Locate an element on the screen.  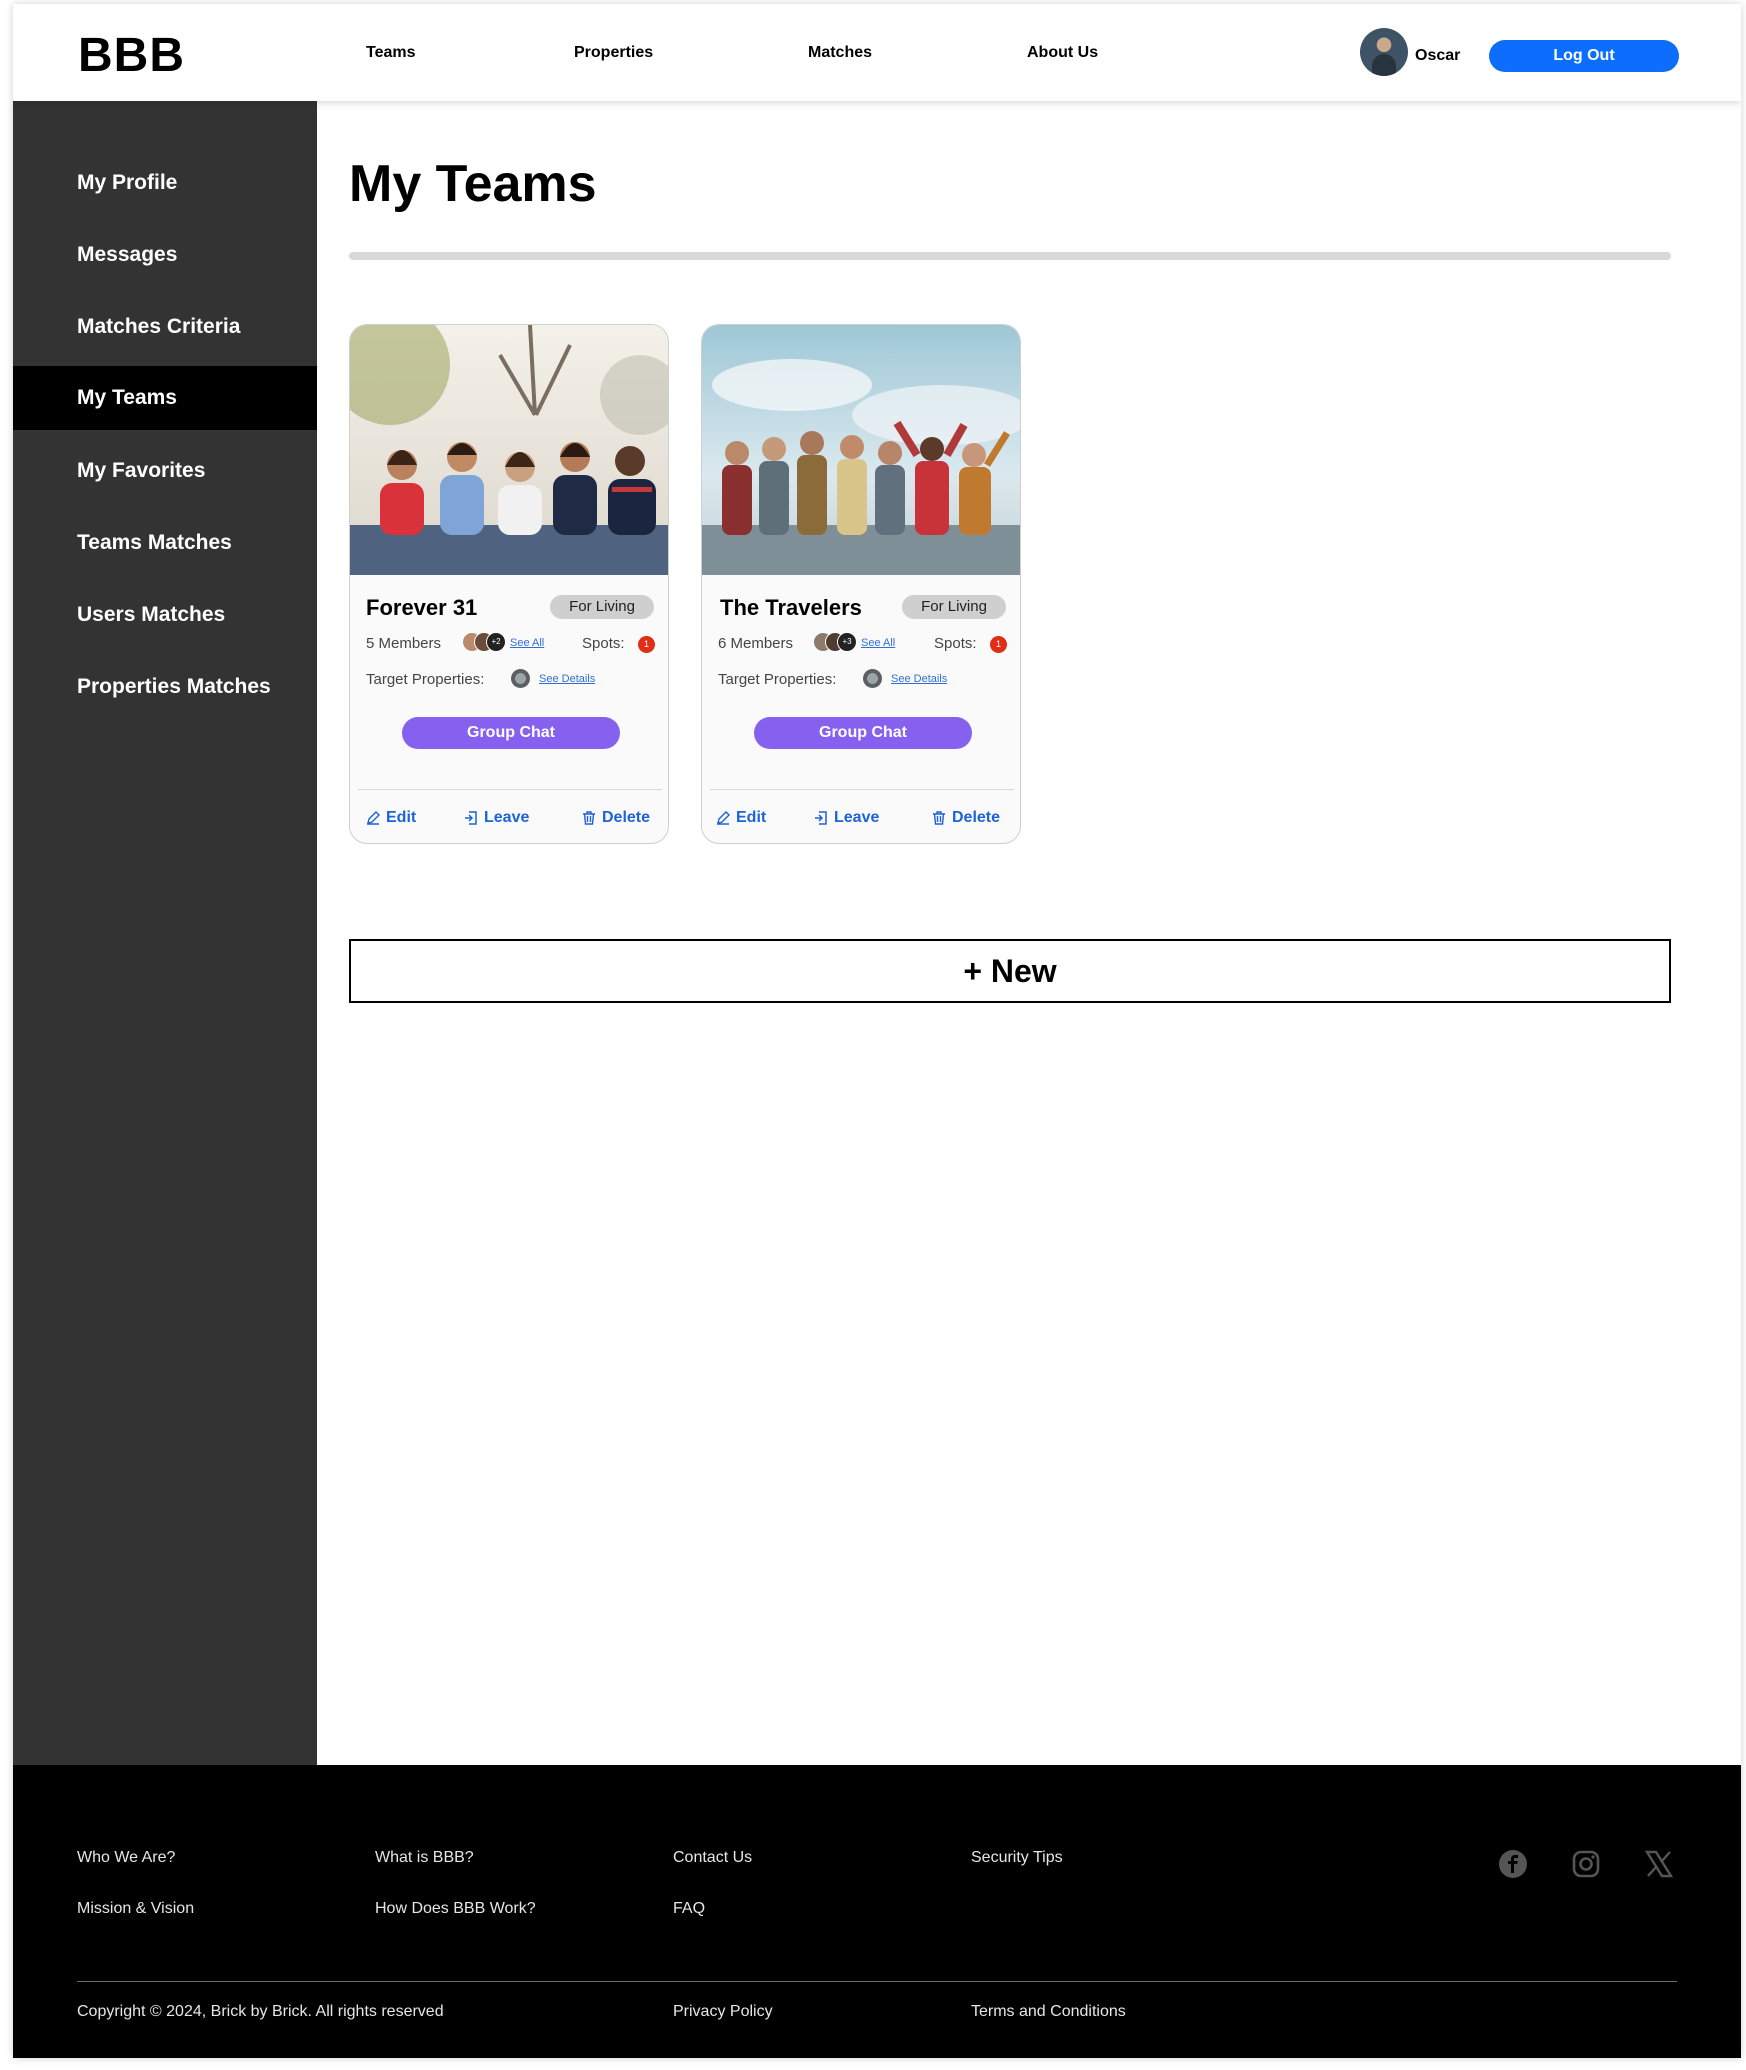
footer-link-mission-vision: Mission & Vision is located at coordinates (135, 1909).